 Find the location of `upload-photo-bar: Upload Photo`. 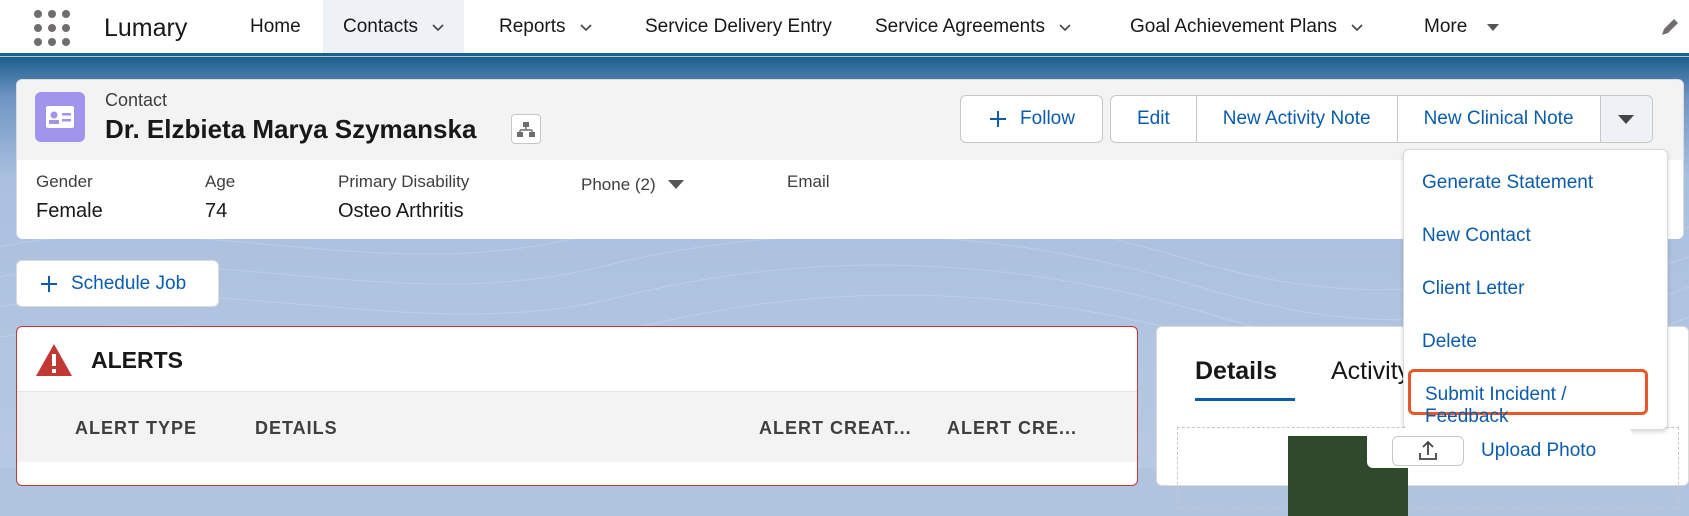

upload-photo-bar: Upload Photo is located at coordinates (1499, 448).